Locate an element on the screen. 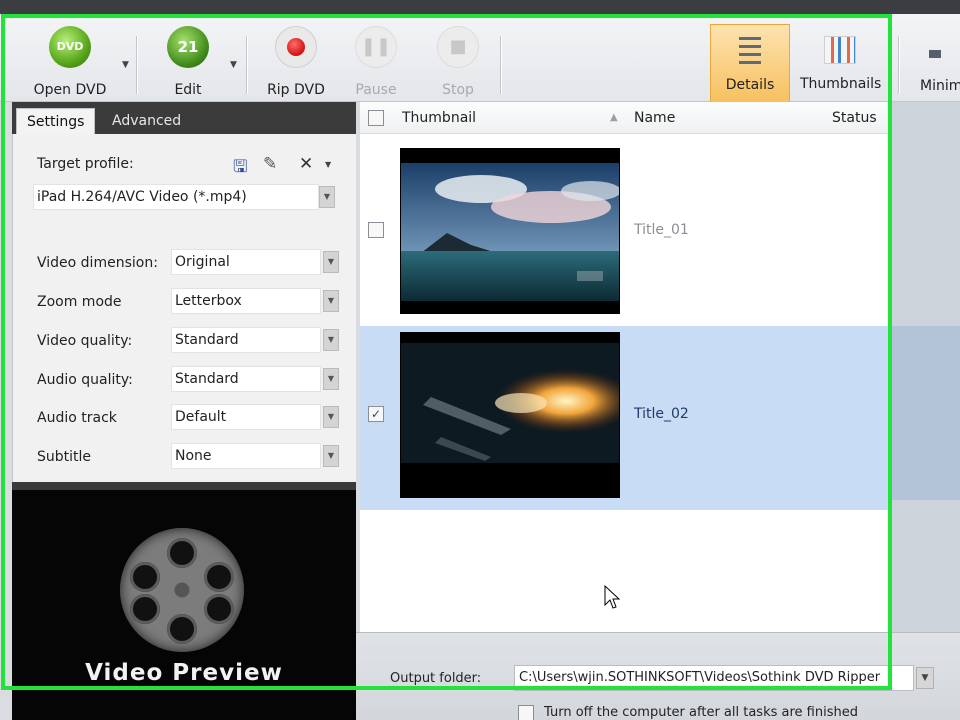 This screenshot has height=720, width=960. title-bar is located at coordinates (480, 7).